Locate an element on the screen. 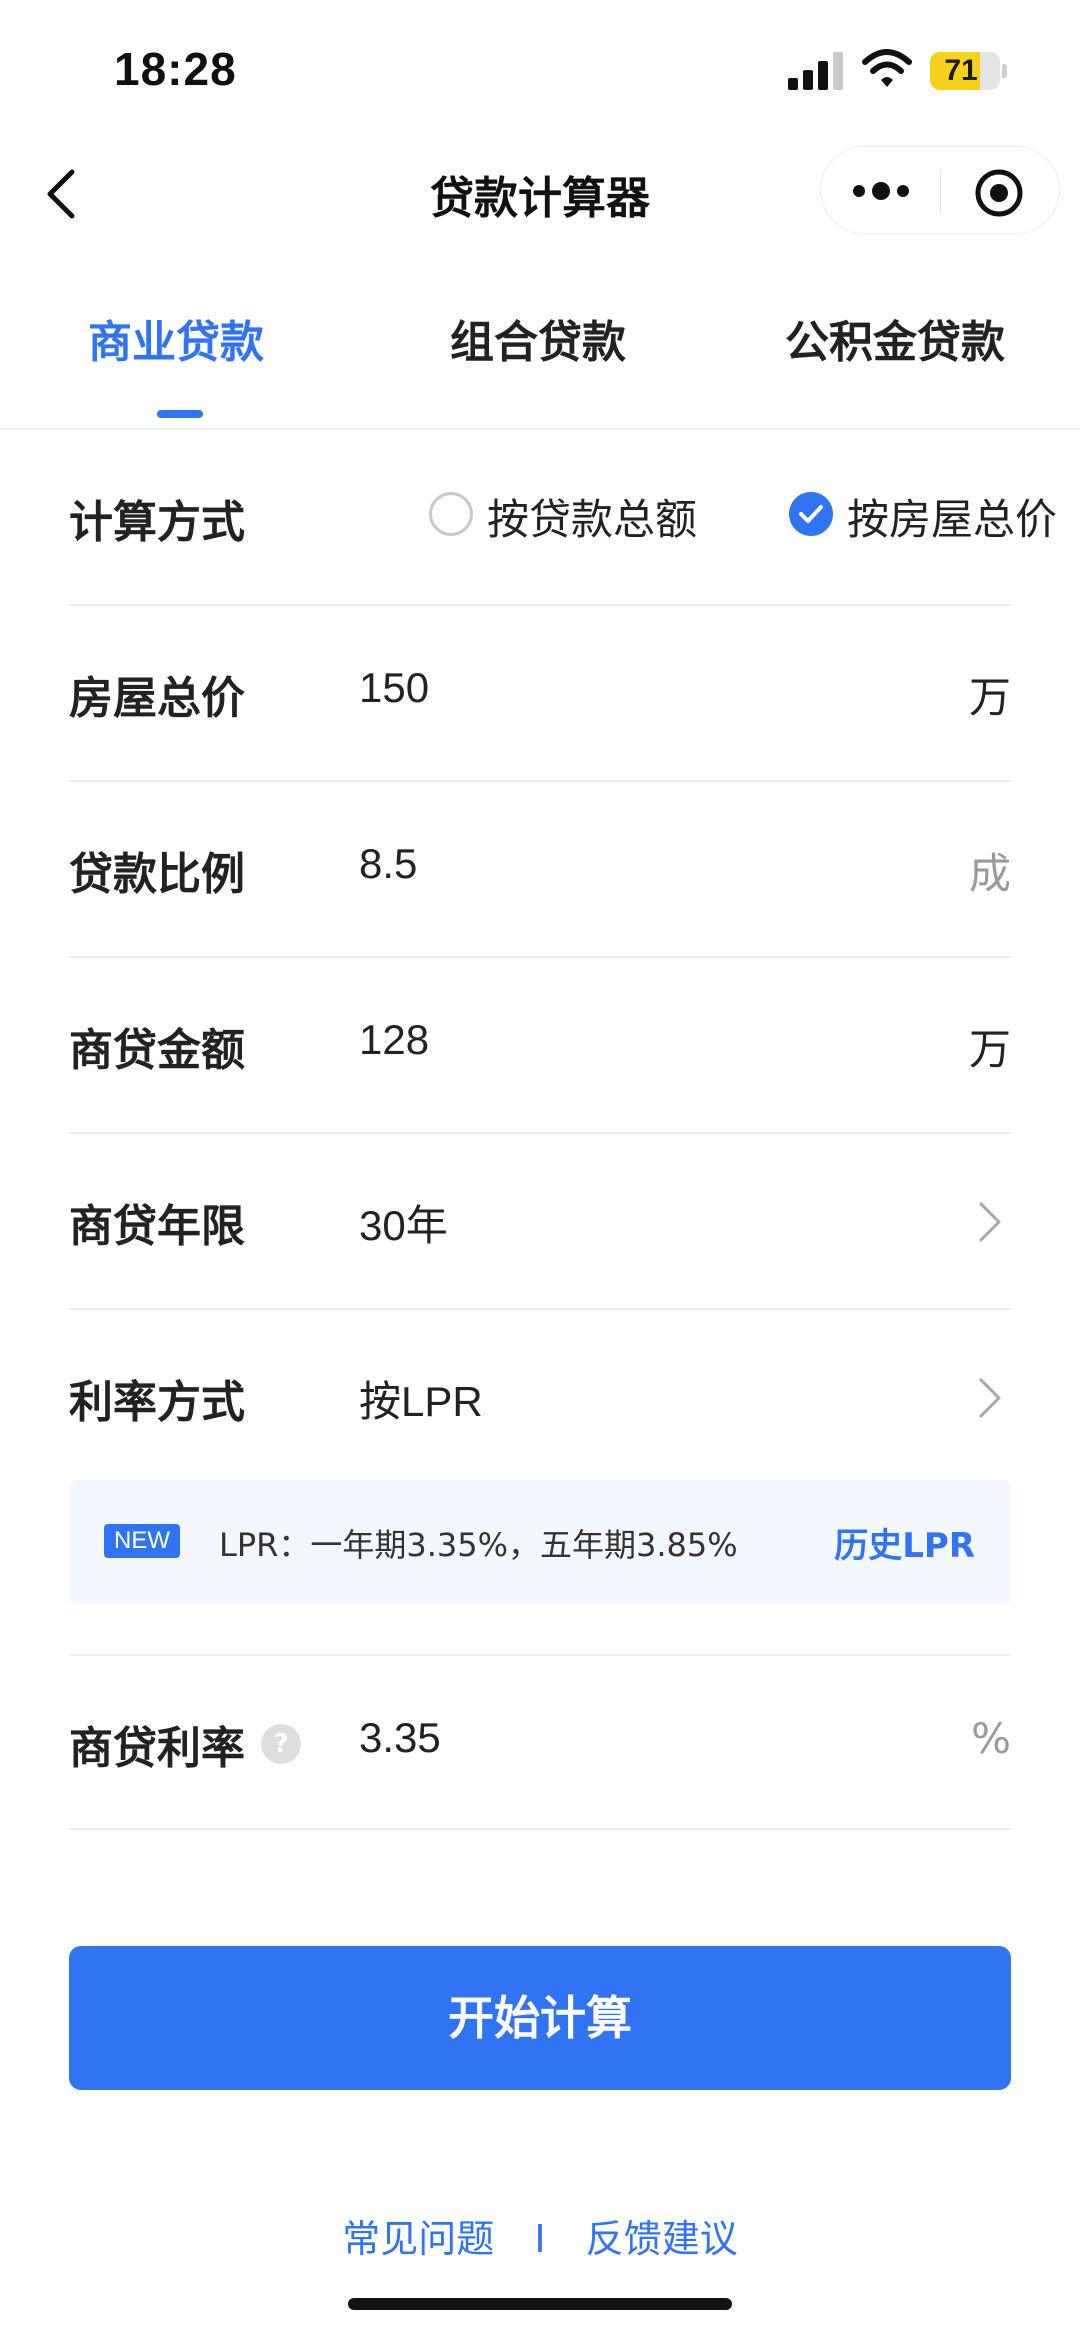  radio-label: 按房屋总价 is located at coordinates (952, 519).